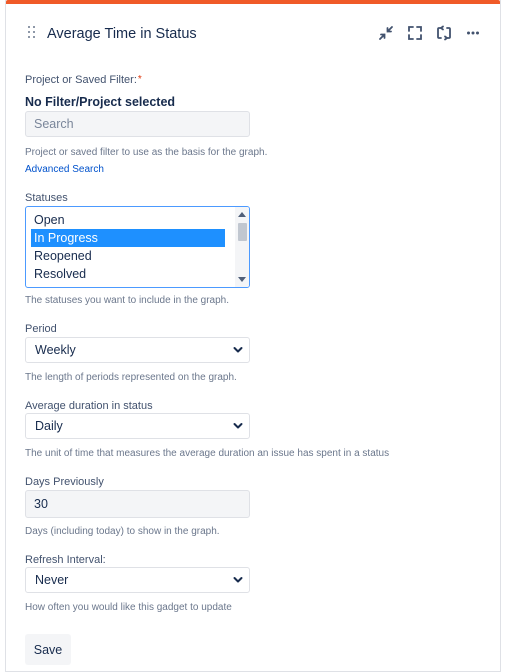 The width and height of the screenshot is (506, 672). I want to click on refresh-interval-select: Never, so click(137, 580).